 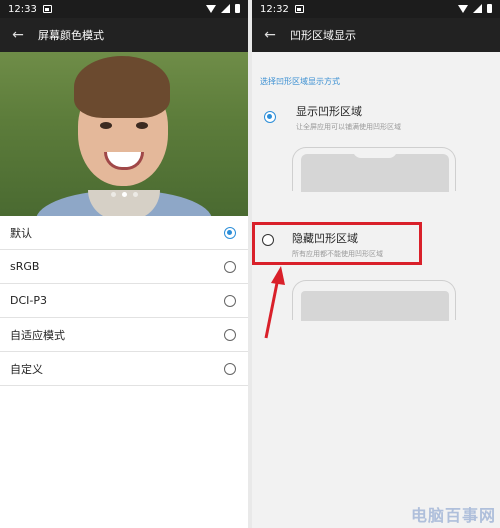 I want to click on image-icon, so click(x=47, y=9).